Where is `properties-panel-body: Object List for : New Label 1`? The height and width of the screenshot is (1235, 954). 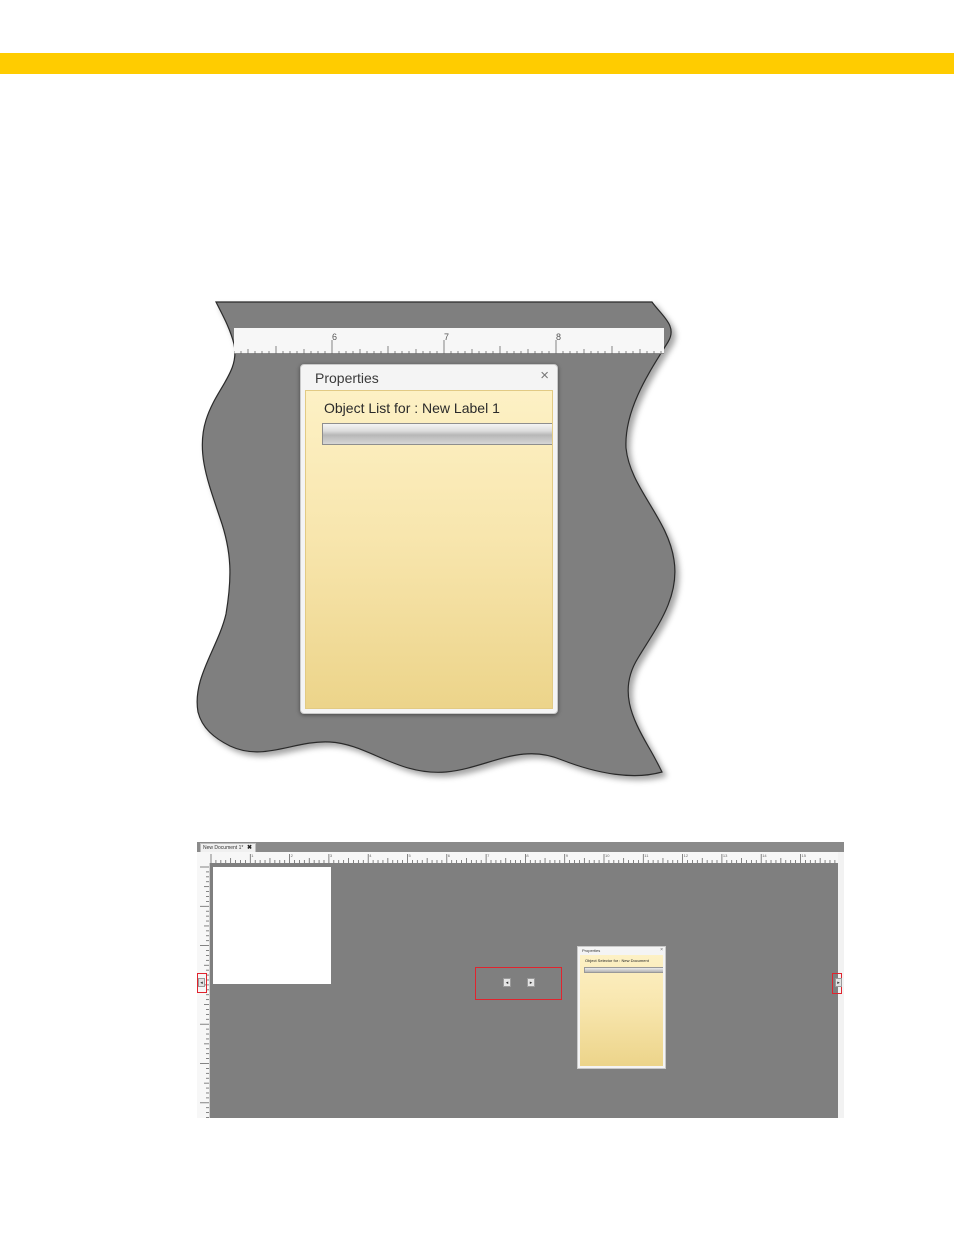 properties-panel-body: Object List for : New Label 1 is located at coordinates (429, 549).